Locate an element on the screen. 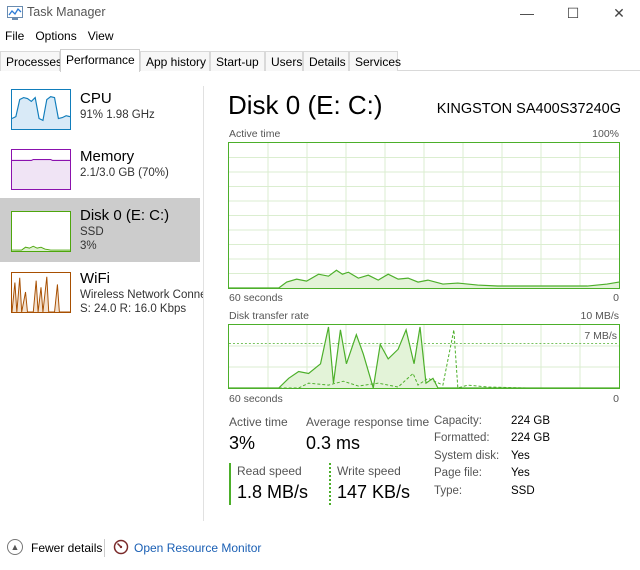  minimize-button: — is located at coordinates (527, 13).